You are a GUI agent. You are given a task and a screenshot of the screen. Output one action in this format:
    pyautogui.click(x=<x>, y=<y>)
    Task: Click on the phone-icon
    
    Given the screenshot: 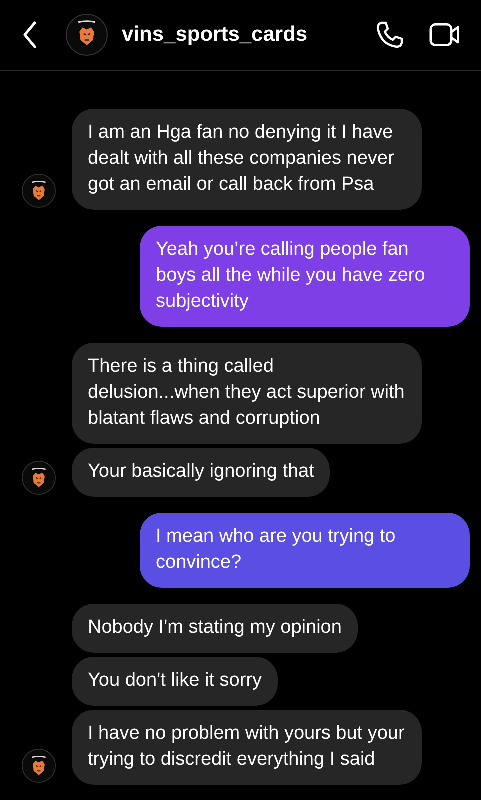 What is the action you would take?
    pyautogui.click(x=390, y=35)
    